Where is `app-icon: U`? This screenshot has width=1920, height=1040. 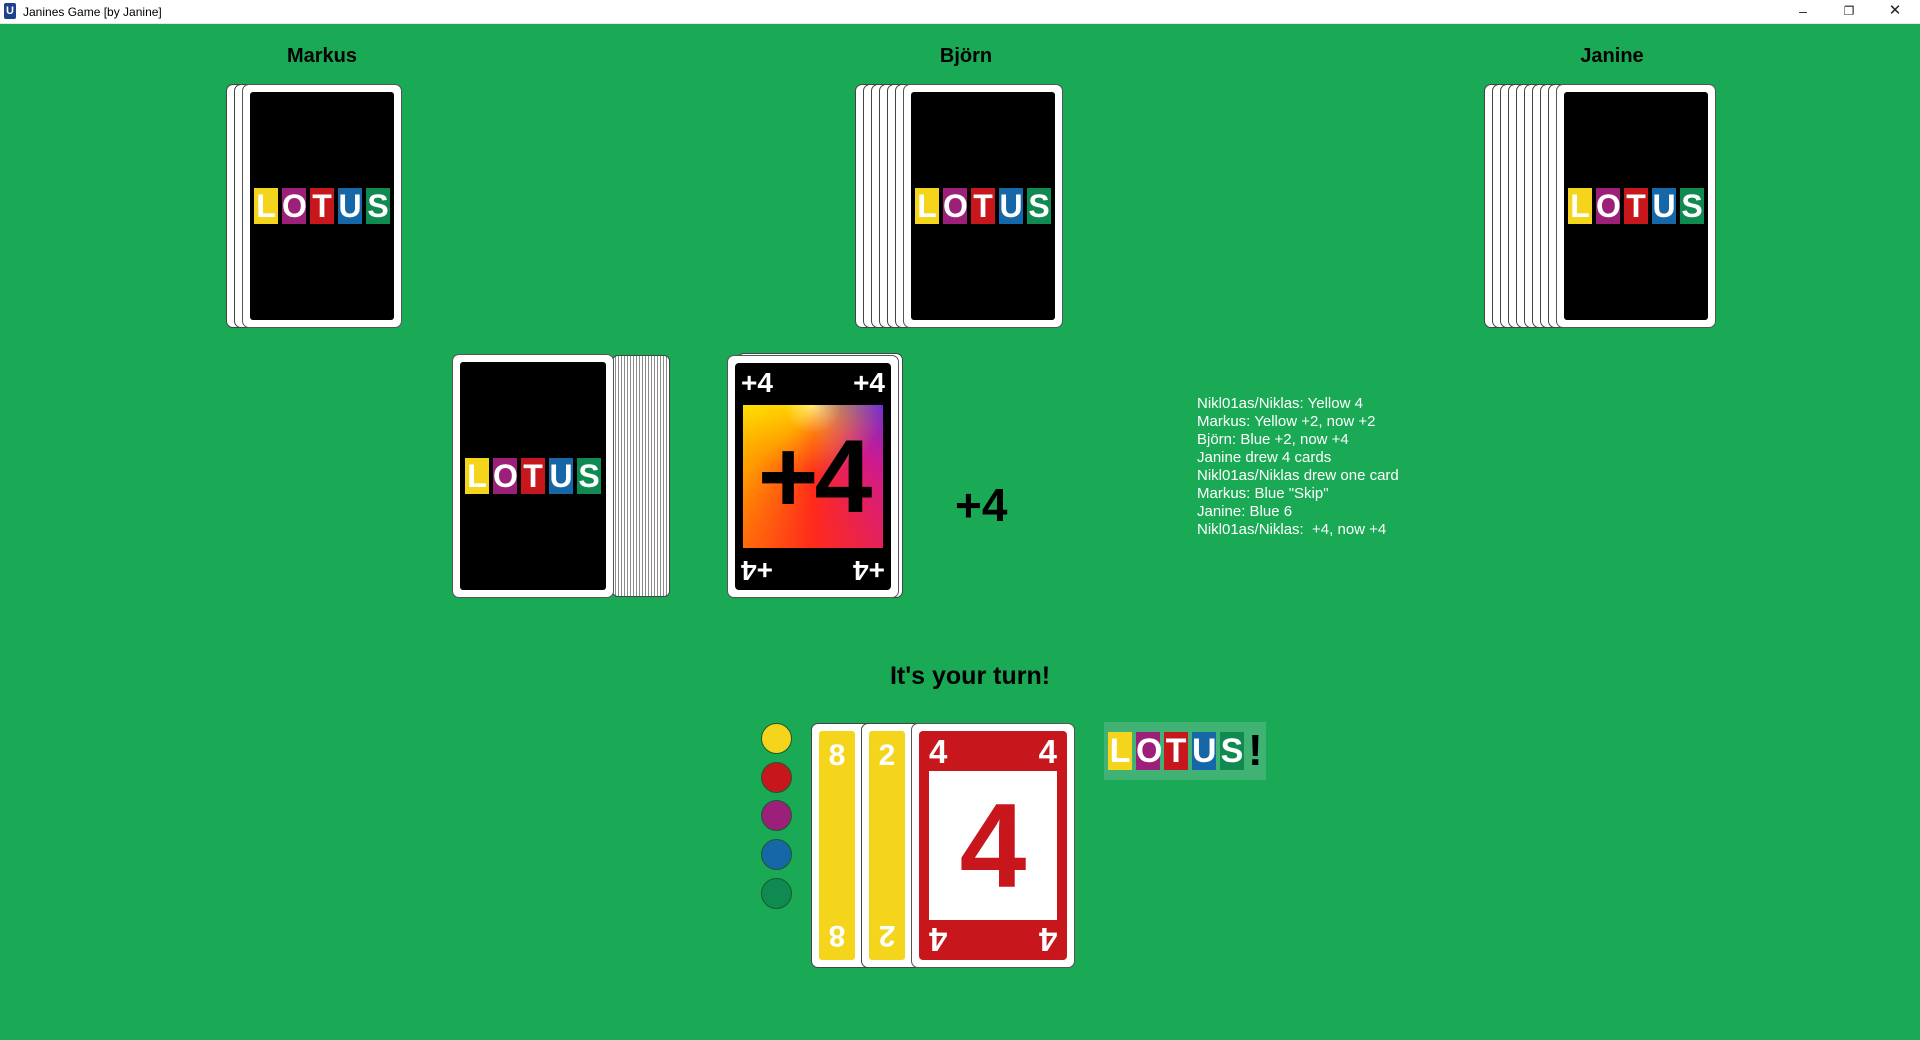 app-icon: U is located at coordinates (10, 11).